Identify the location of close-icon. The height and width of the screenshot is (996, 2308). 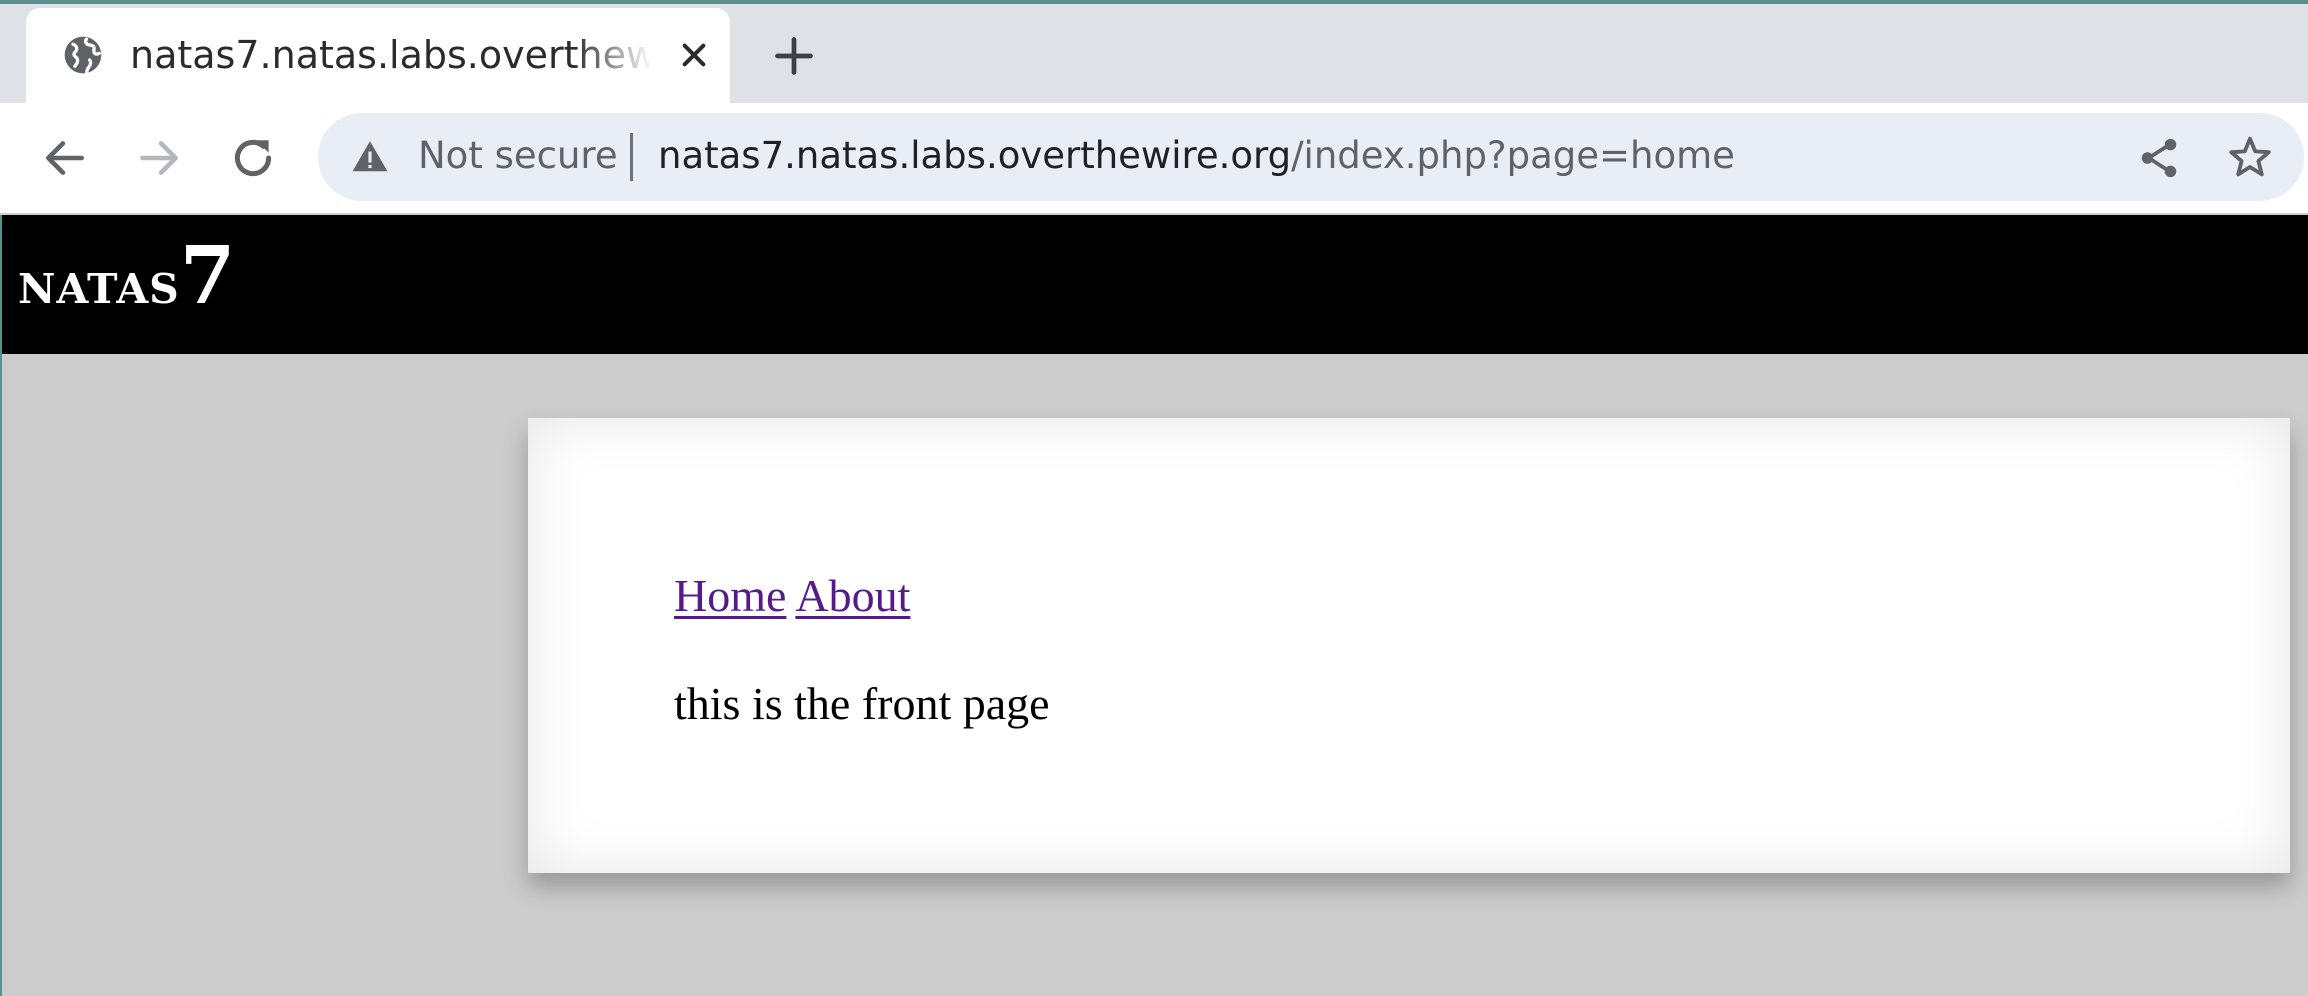
(694, 55).